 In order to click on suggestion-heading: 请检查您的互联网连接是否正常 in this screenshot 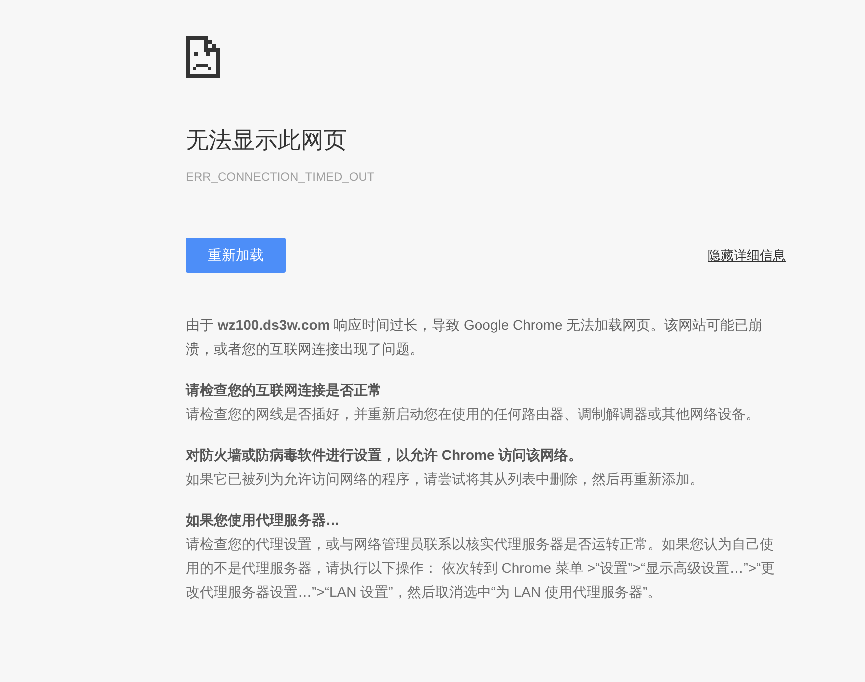, I will do `click(284, 390)`.